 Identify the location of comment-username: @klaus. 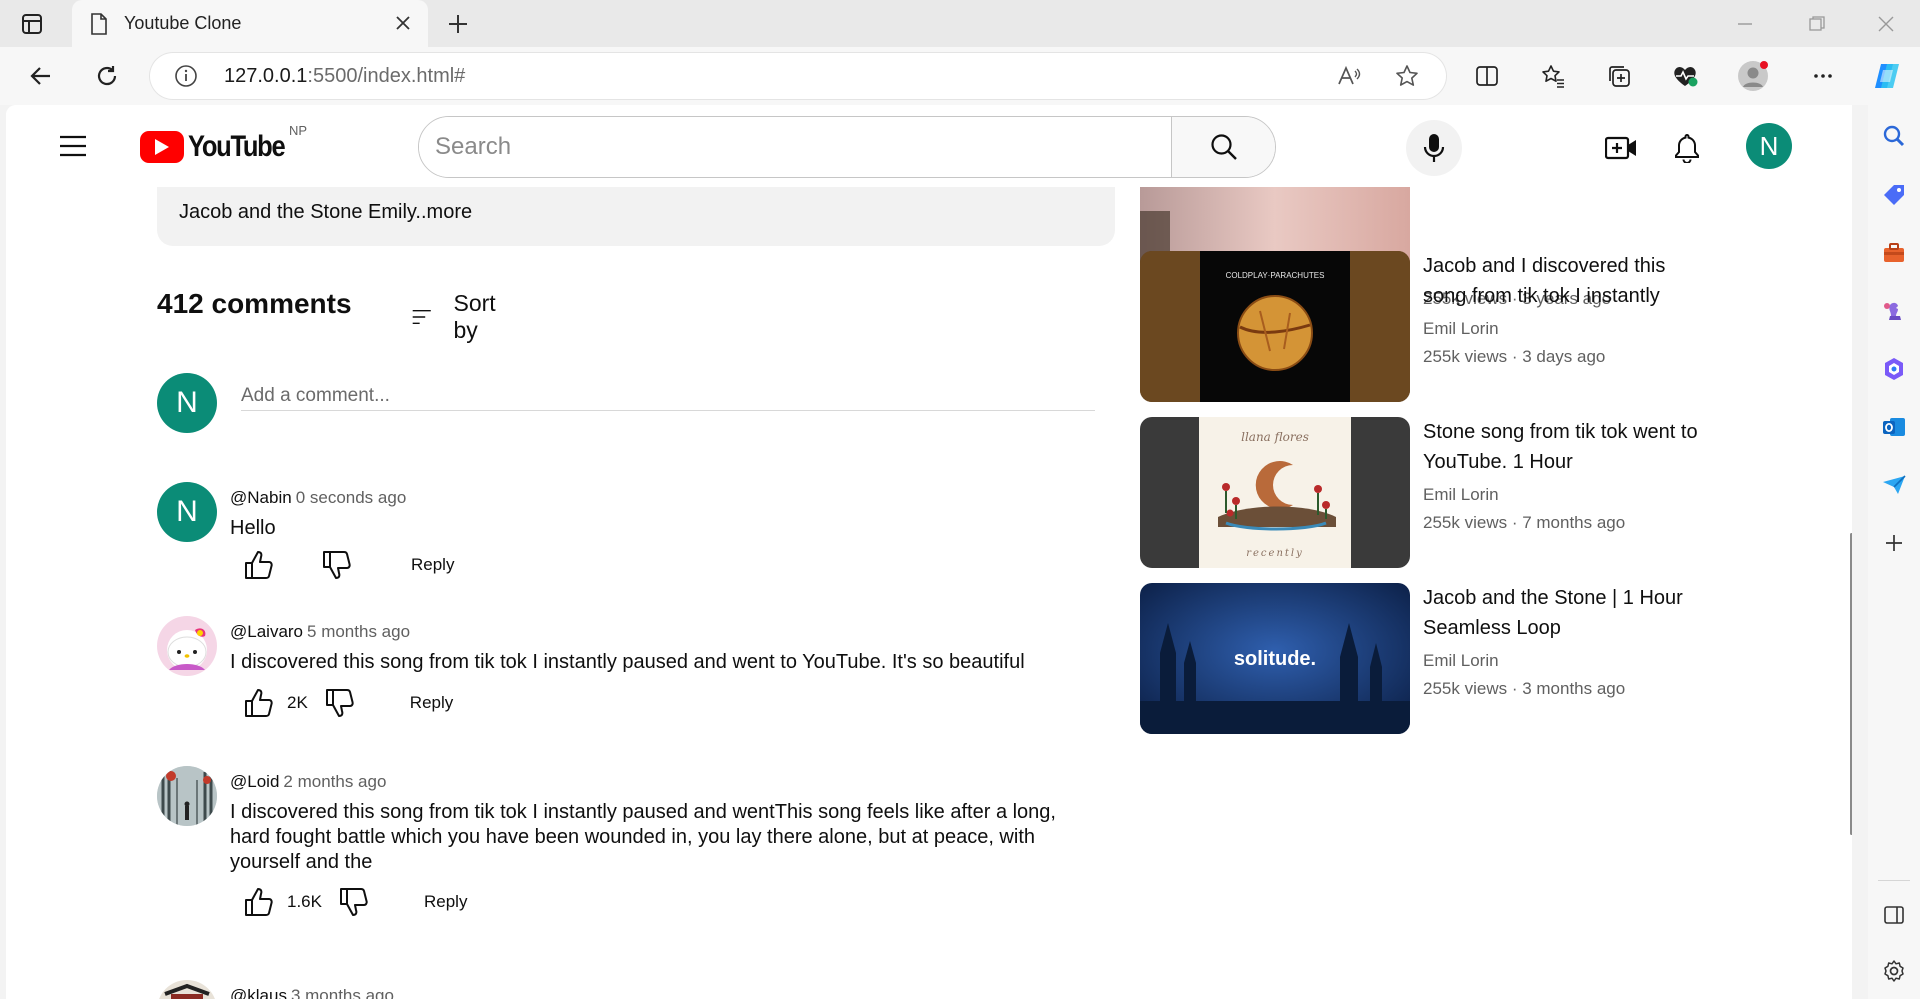
(258, 992).